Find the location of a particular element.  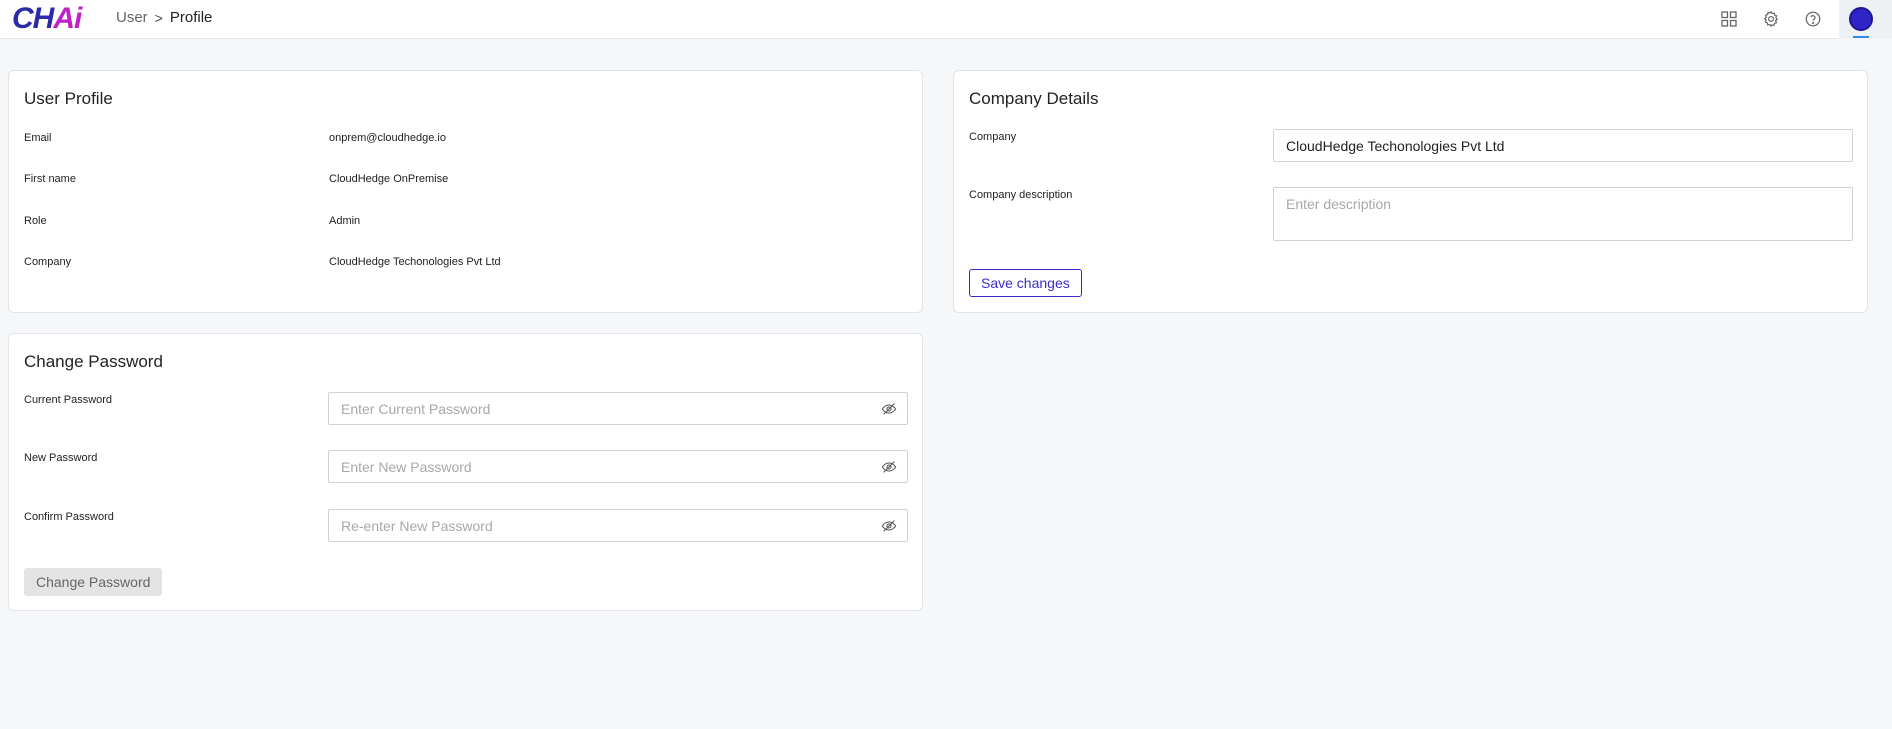

breadcrumb: User > Profile is located at coordinates (164, 18).